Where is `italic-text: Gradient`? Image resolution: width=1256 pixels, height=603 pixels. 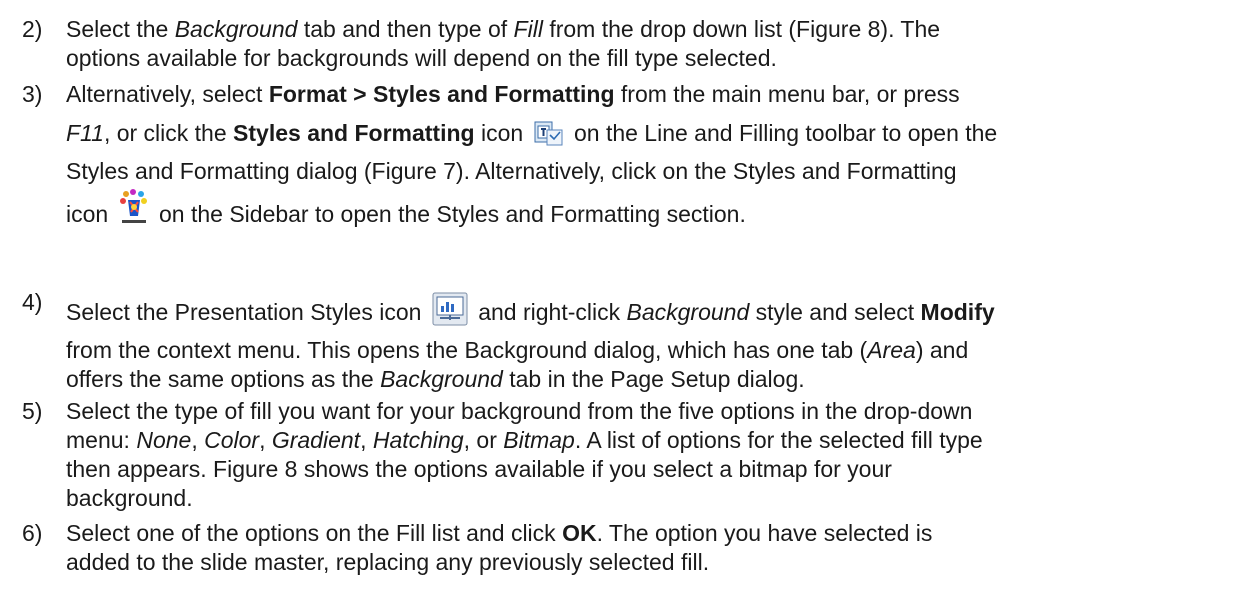
italic-text: Gradient is located at coordinates (316, 440).